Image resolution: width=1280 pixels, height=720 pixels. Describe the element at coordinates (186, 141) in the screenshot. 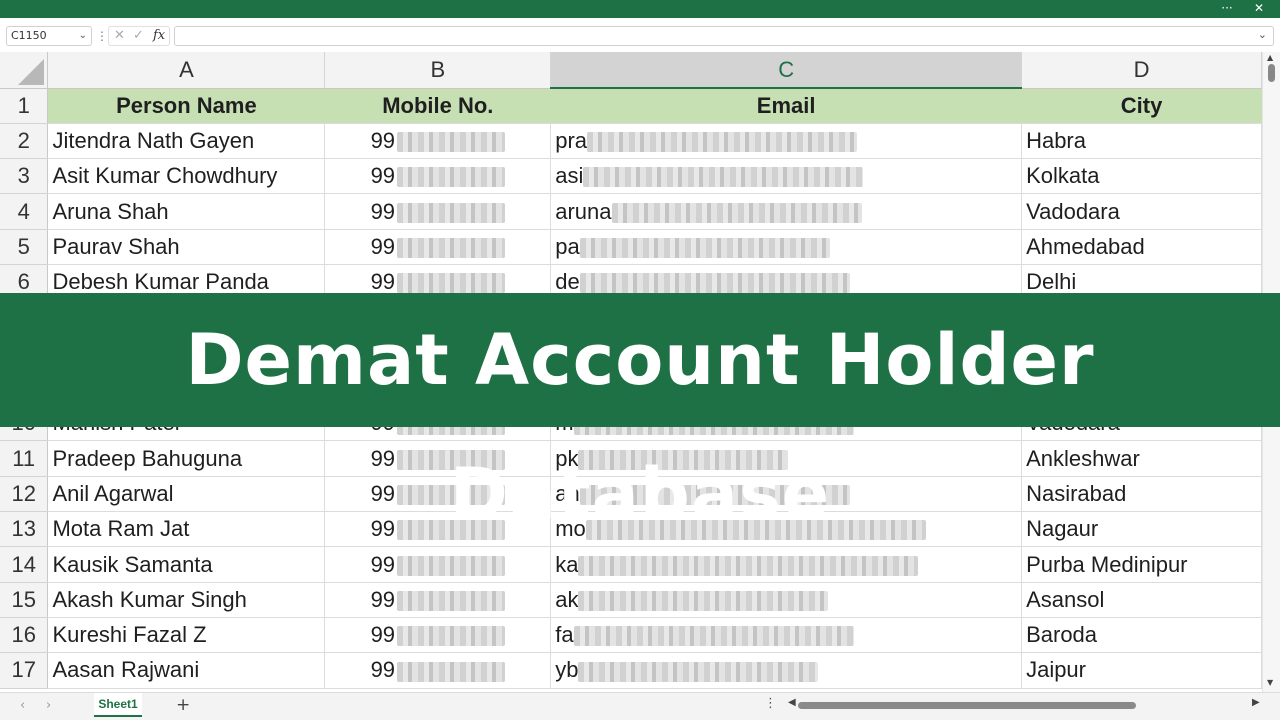

I see `name-cell: Jitendra Nath Gayen` at that location.